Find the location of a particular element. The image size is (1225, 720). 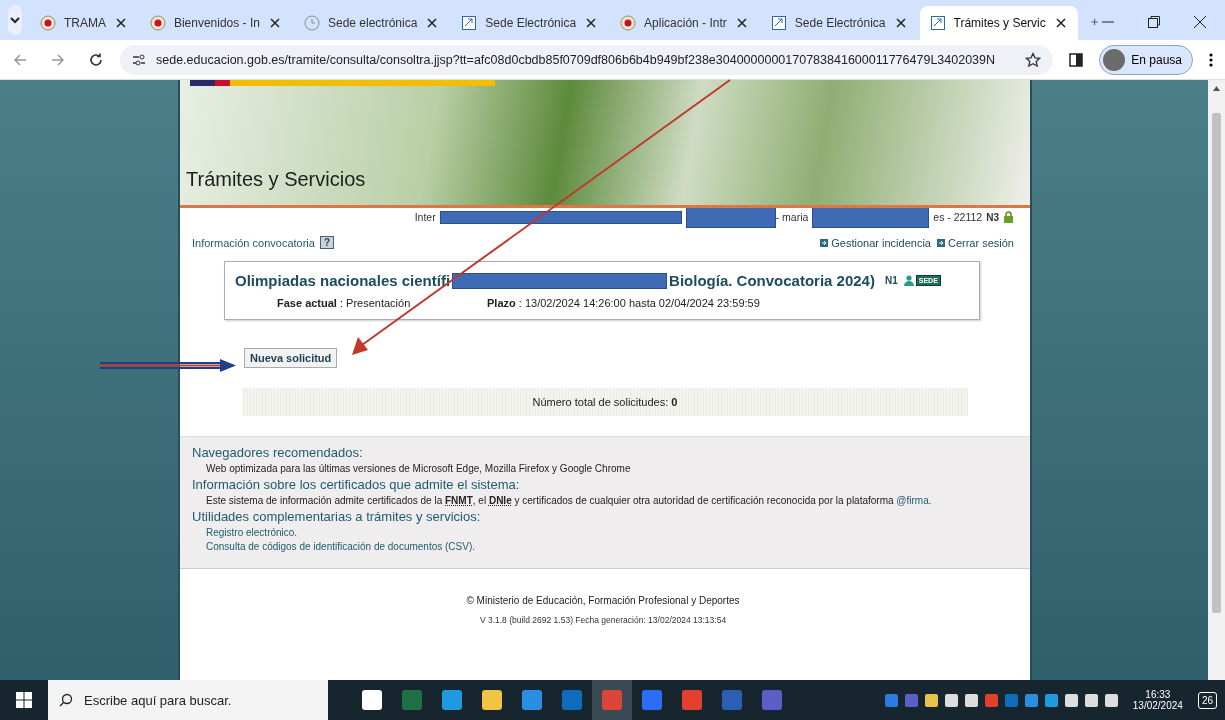

call-title: Biología. Convocatoria 2024) is located at coordinates (772, 280).